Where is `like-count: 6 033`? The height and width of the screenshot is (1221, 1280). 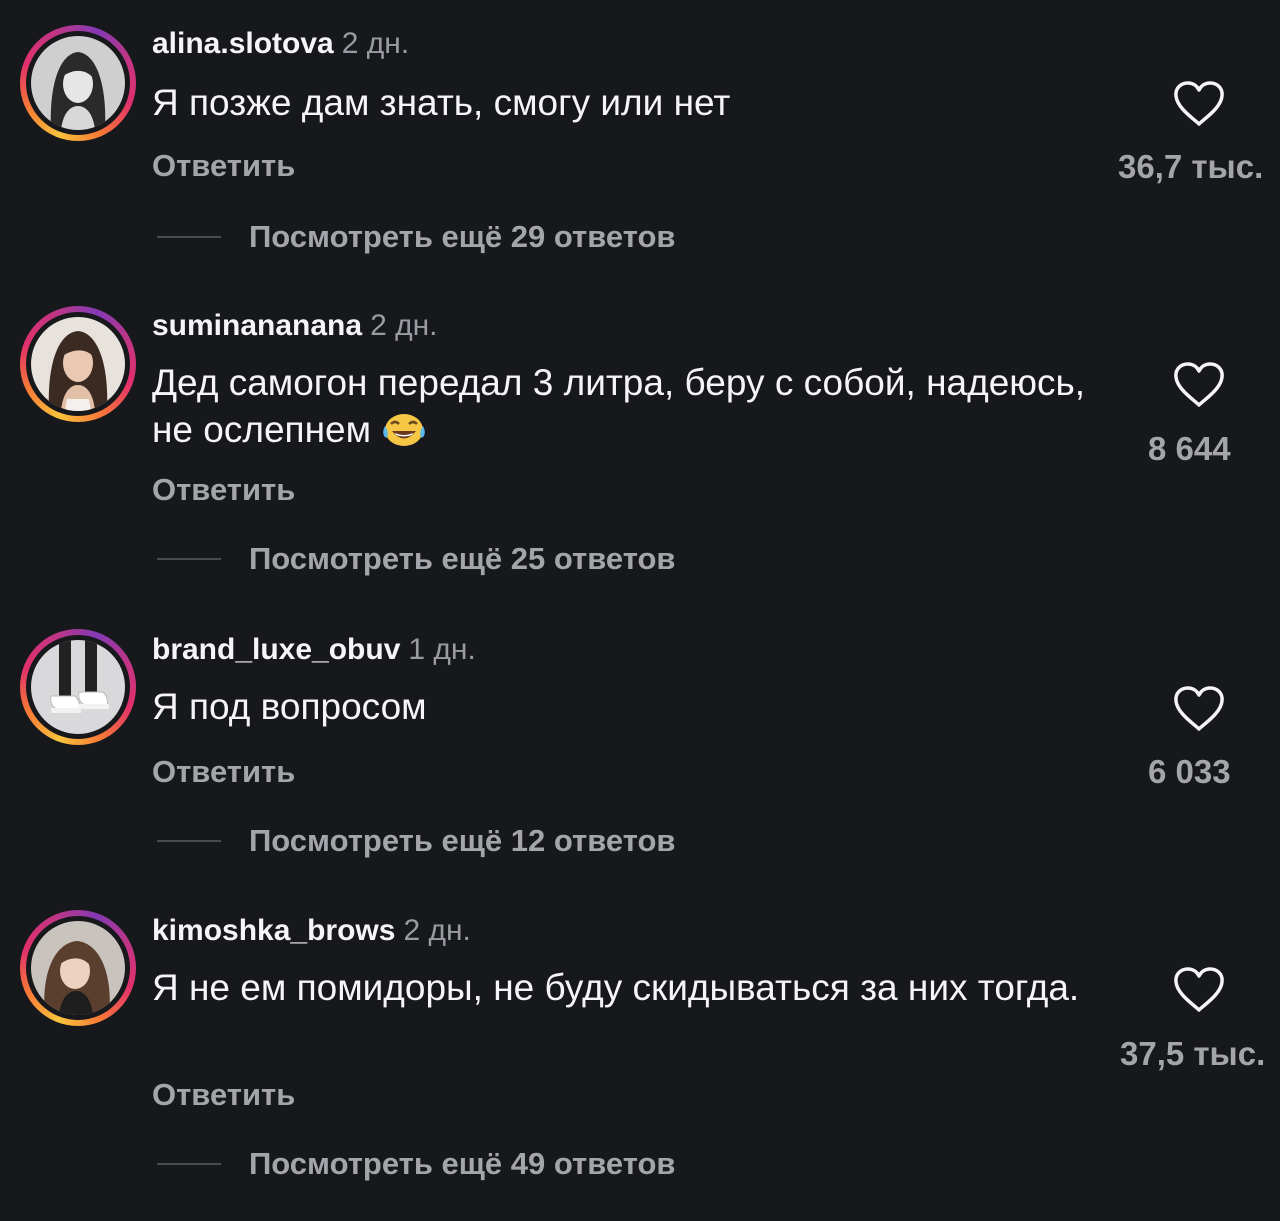 like-count: 6 033 is located at coordinates (1189, 771).